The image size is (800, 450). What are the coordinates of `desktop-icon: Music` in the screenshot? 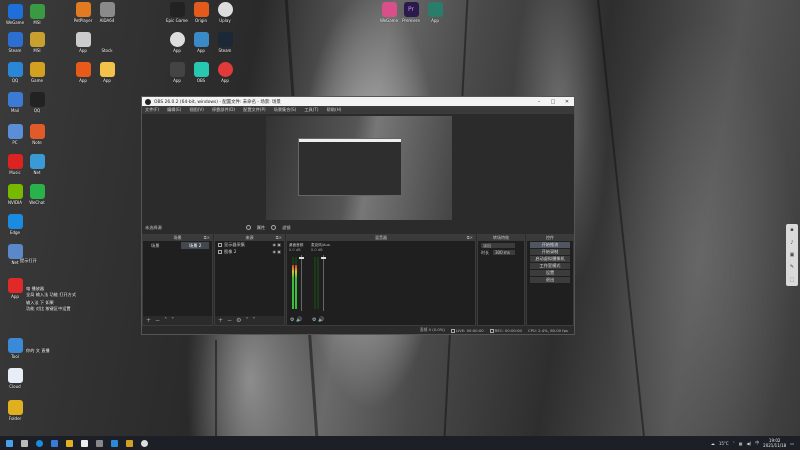 It's located at (15, 164).